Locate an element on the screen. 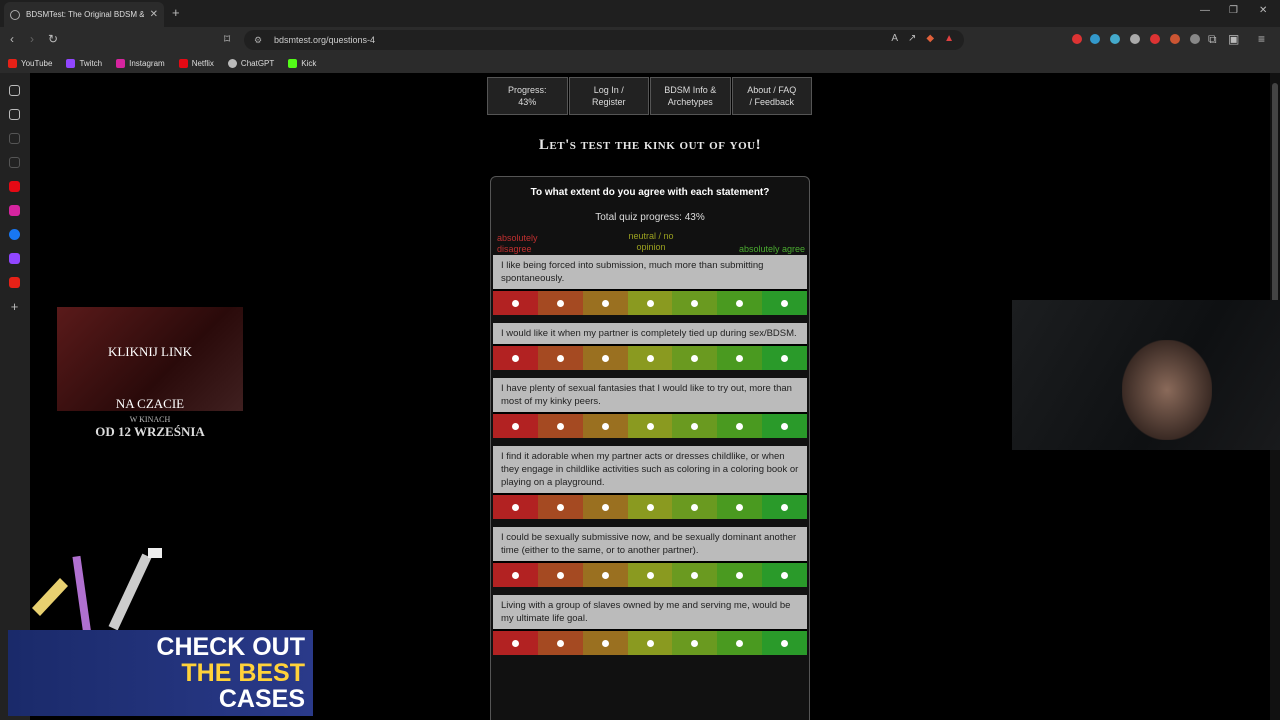 The height and width of the screenshot is (720, 1280). browser-tab: BDSMTest: The Original BDSM & ✕ is located at coordinates (84, 14).